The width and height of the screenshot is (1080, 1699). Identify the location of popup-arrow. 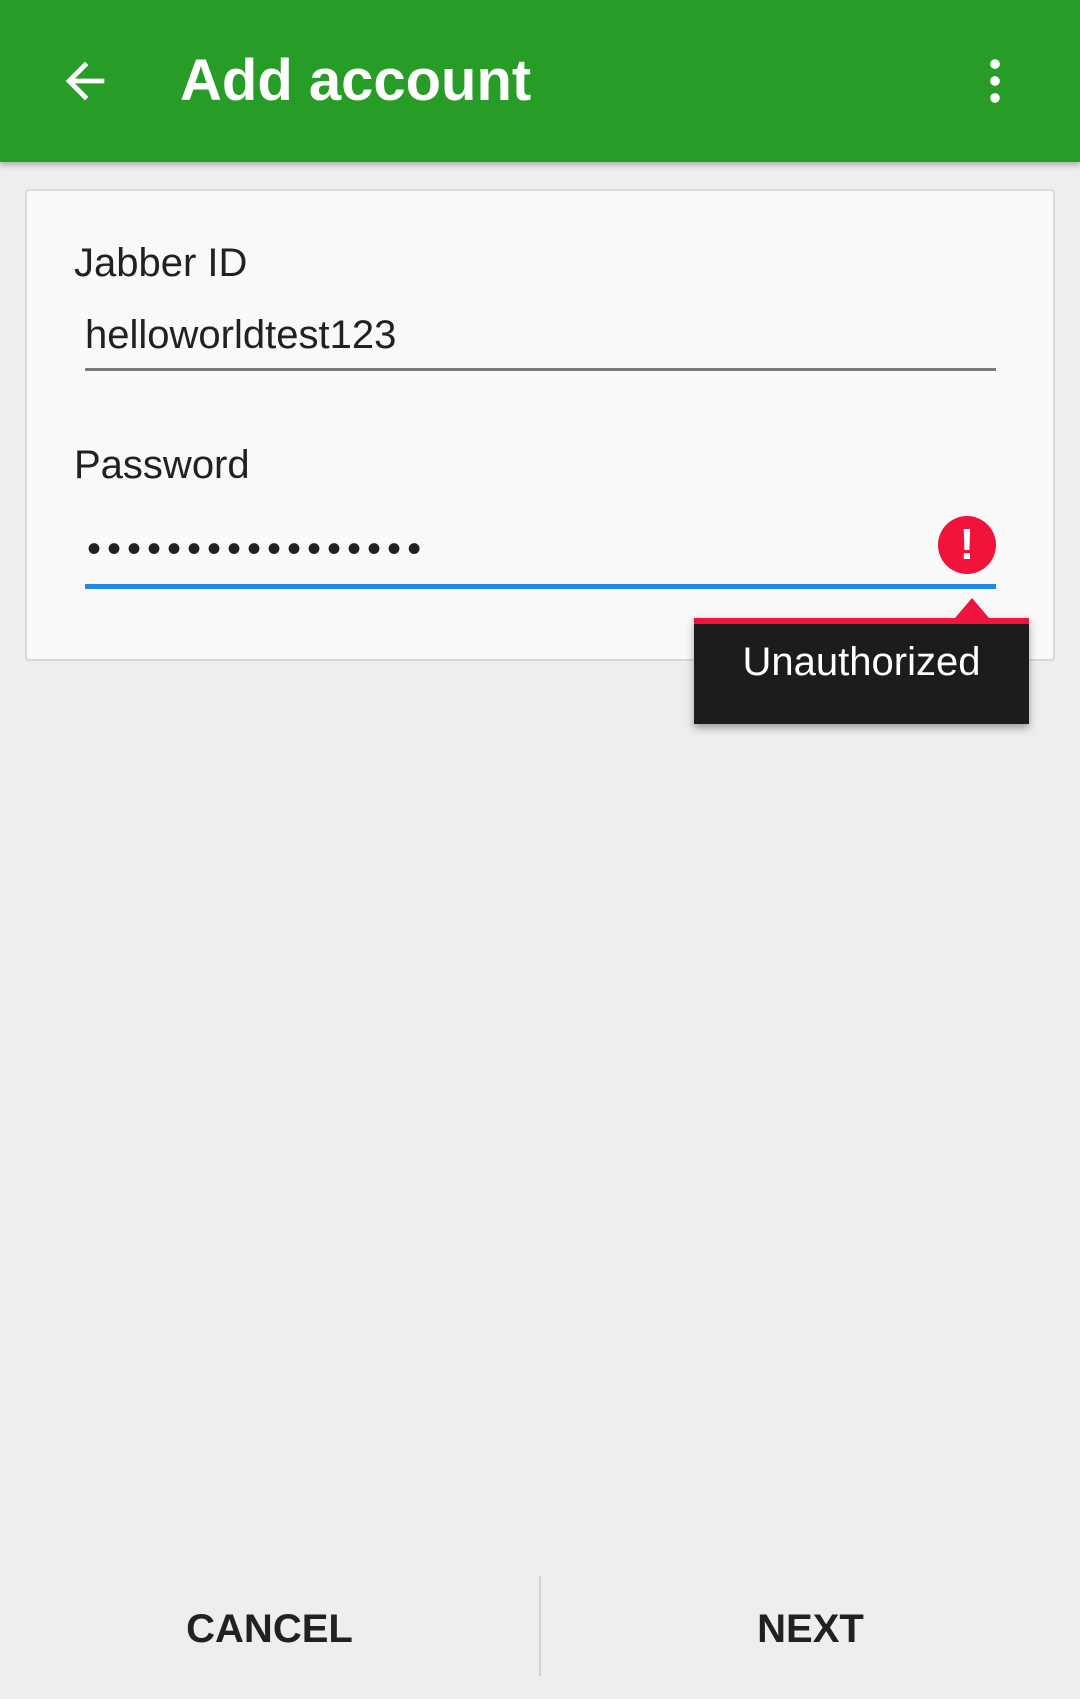
(972, 608).